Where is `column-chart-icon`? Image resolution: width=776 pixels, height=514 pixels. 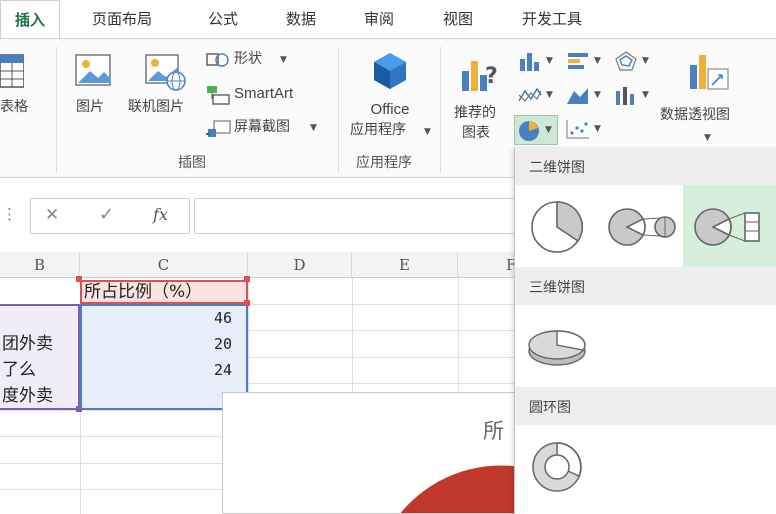
column-chart-icon is located at coordinates (529, 62).